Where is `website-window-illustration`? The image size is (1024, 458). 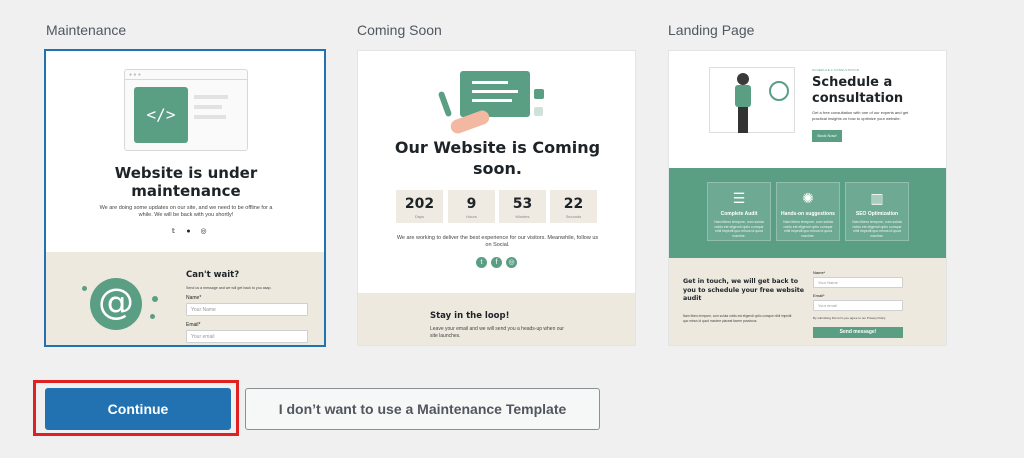 website-window-illustration is located at coordinates (495, 94).